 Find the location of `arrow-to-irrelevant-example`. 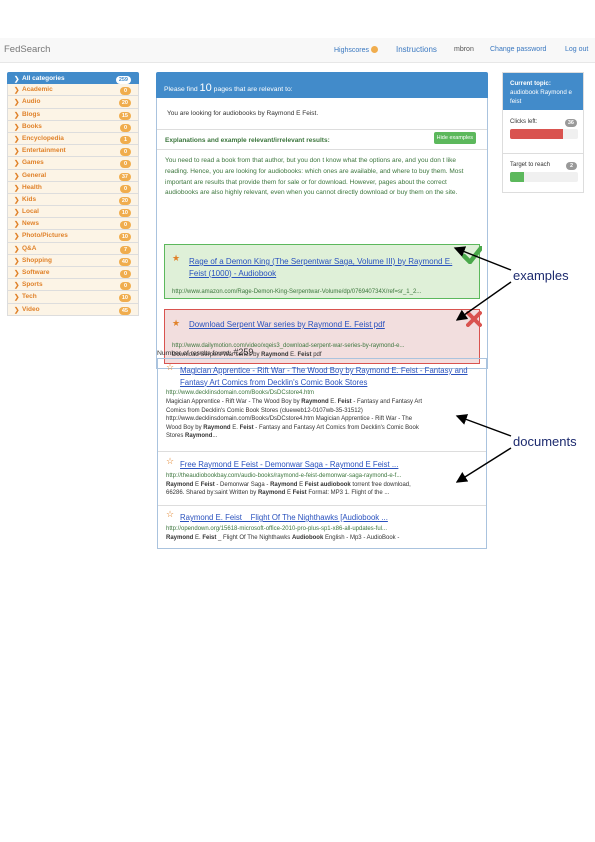

arrow-to-irrelevant-example is located at coordinates (483, 301).